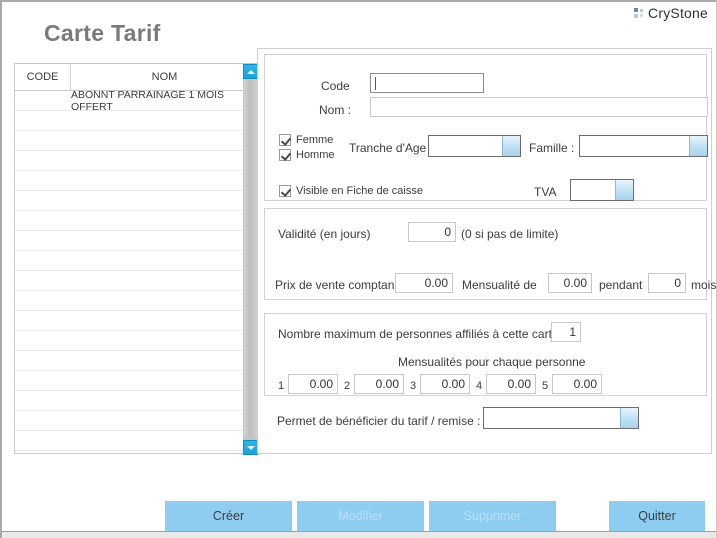 The height and width of the screenshot is (538, 717). I want to click on supprimer-button: Supprimer, so click(492, 516).